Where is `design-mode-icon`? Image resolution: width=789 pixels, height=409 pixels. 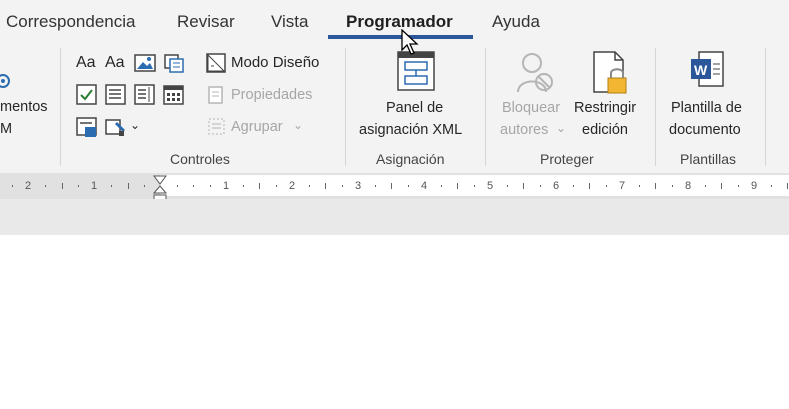 design-mode-icon is located at coordinates (216, 63).